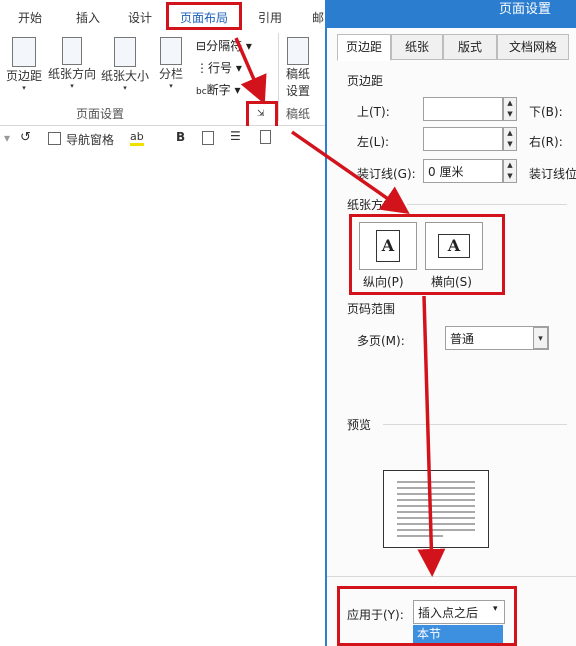 This screenshot has height=646, width=576. Describe the element at coordinates (463, 171) in the screenshot. I see `gutter-input: 0 厘米` at that location.